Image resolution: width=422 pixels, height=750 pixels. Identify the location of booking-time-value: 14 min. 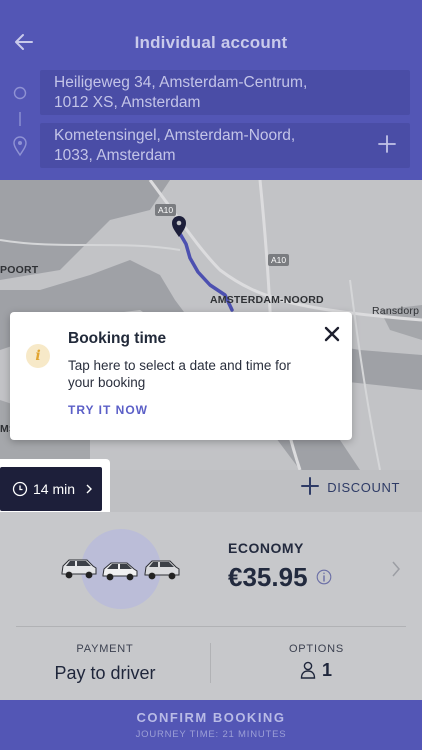
(54, 489).